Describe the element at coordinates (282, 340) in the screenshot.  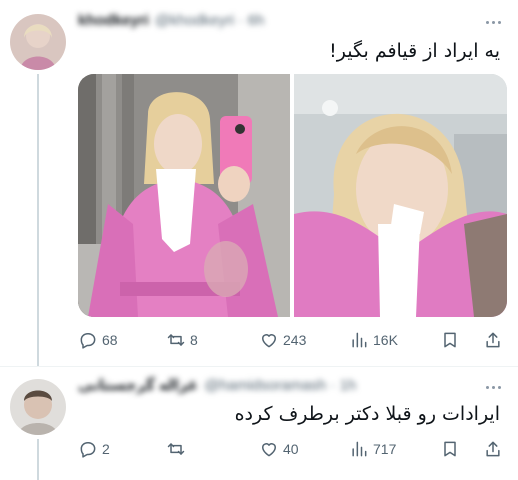
I see `like-button: 243` at that location.